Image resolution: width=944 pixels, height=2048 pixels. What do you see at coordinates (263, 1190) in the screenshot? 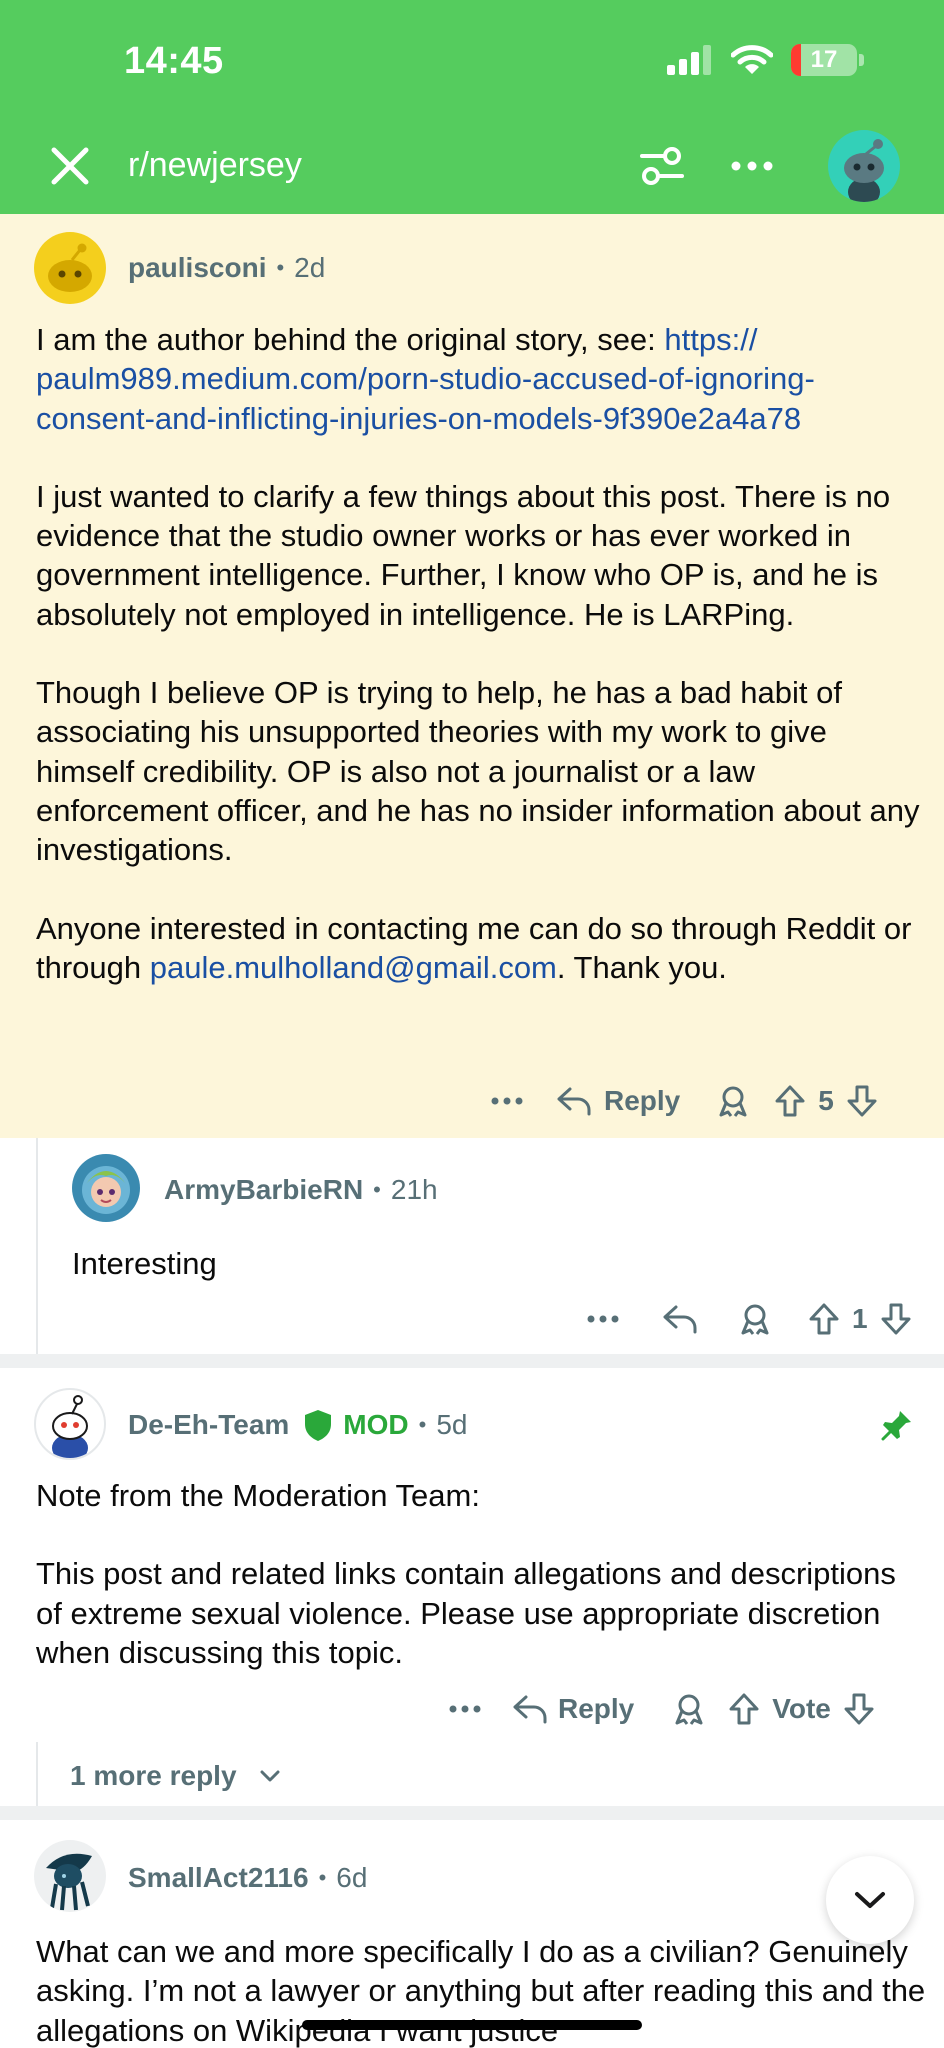
I see `reply-author: ArmyBarbieRN` at bounding box center [263, 1190].